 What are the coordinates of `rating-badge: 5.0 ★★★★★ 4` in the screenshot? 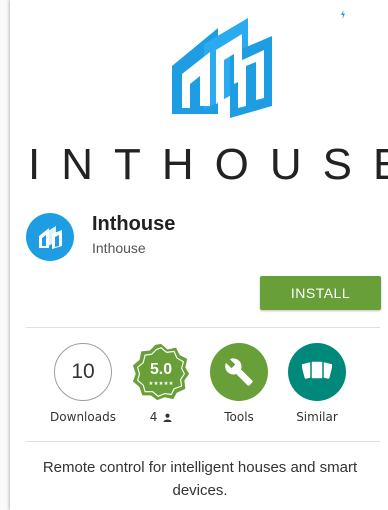 It's located at (161, 383).